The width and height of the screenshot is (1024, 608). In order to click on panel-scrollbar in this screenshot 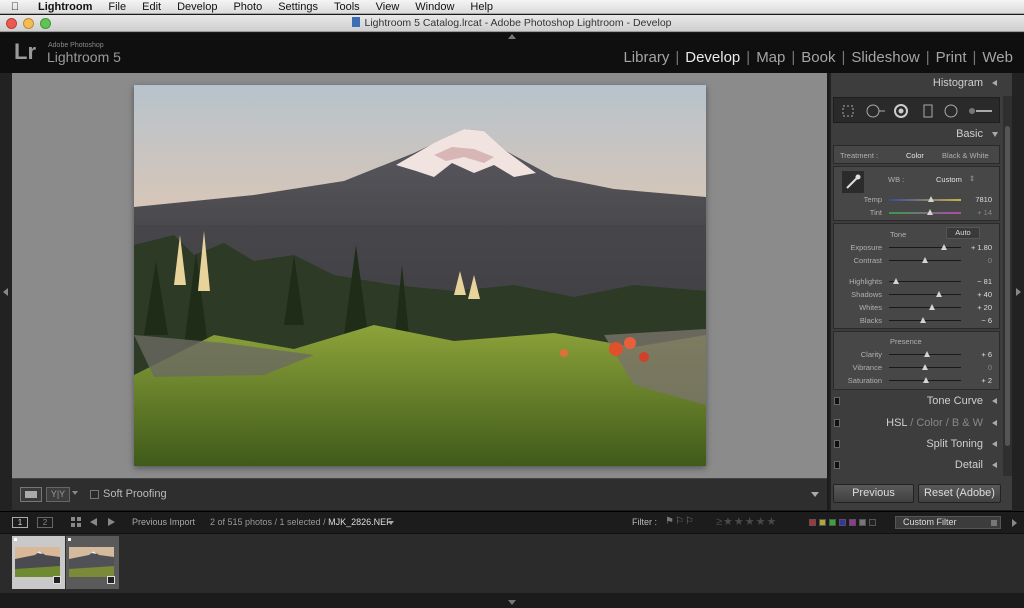, I will do `click(1007, 286)`.